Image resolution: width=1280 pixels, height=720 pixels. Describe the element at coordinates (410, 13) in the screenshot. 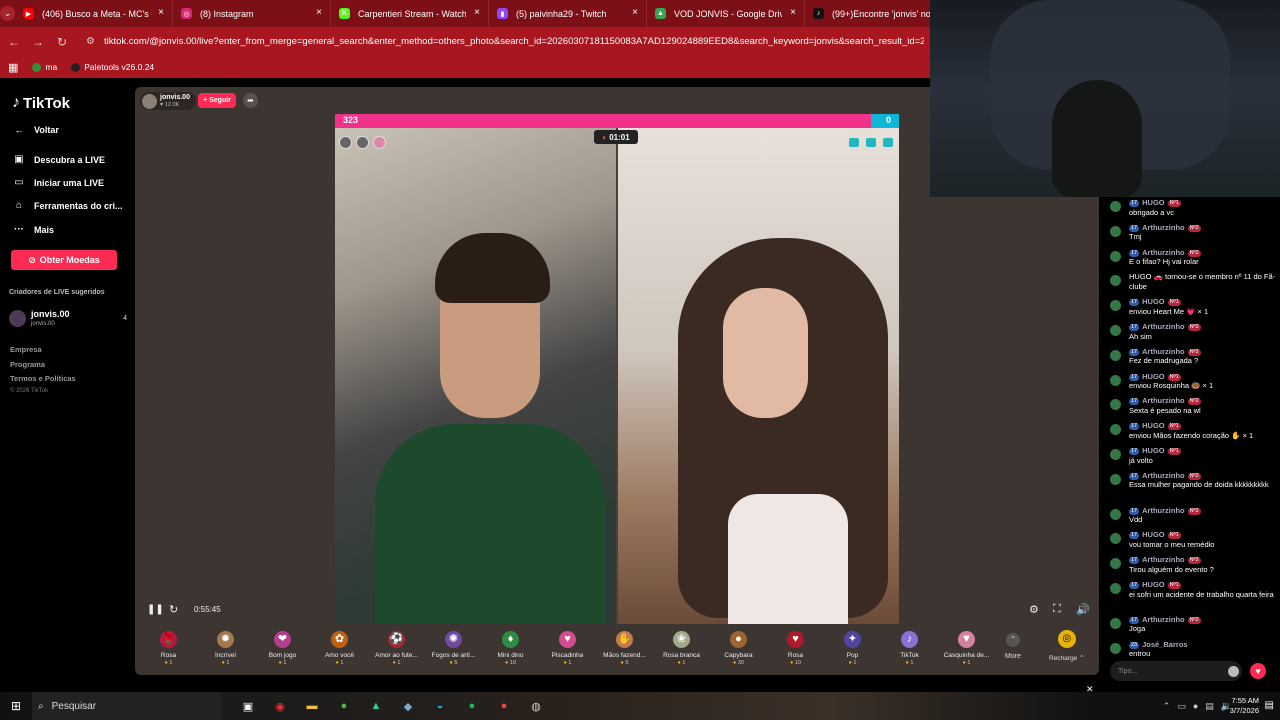

I see `browser-tab: K Carpentieri Stream - Watch Live ×` at that location.